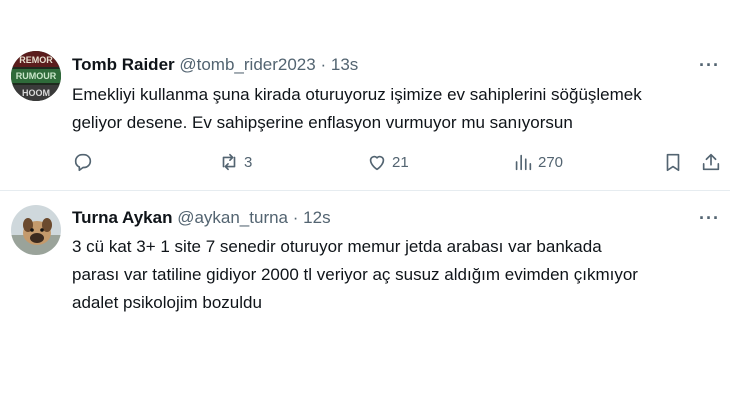  I want to click on tweet-header: Tomb Raider @tomb_rider2023 · 13s ···, so click(401, 65).